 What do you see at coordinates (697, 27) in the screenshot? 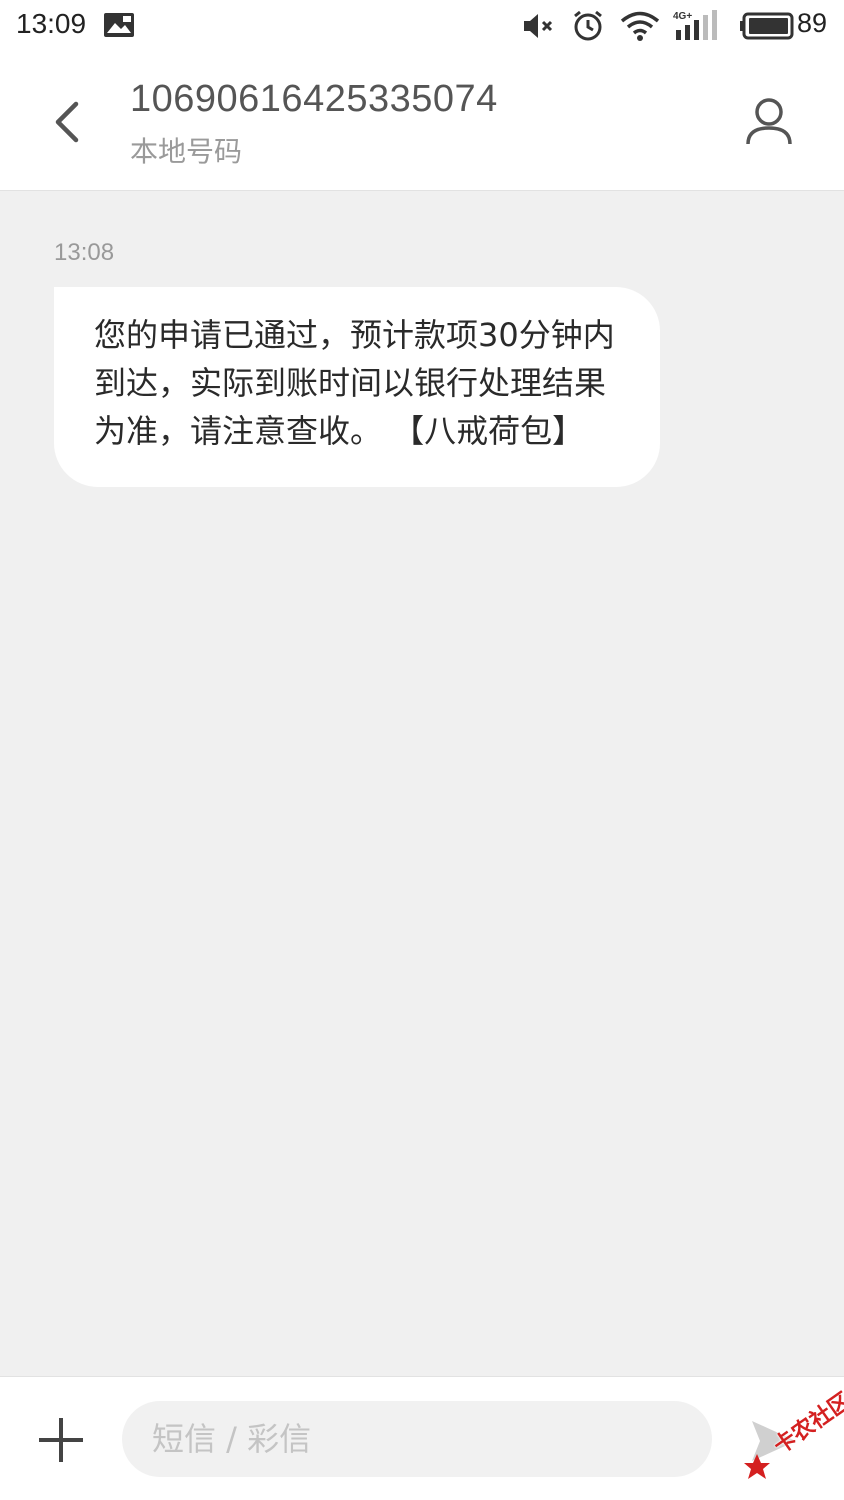
I see `signal-4g-icon: 4G+` at bounding box center [697, 27].